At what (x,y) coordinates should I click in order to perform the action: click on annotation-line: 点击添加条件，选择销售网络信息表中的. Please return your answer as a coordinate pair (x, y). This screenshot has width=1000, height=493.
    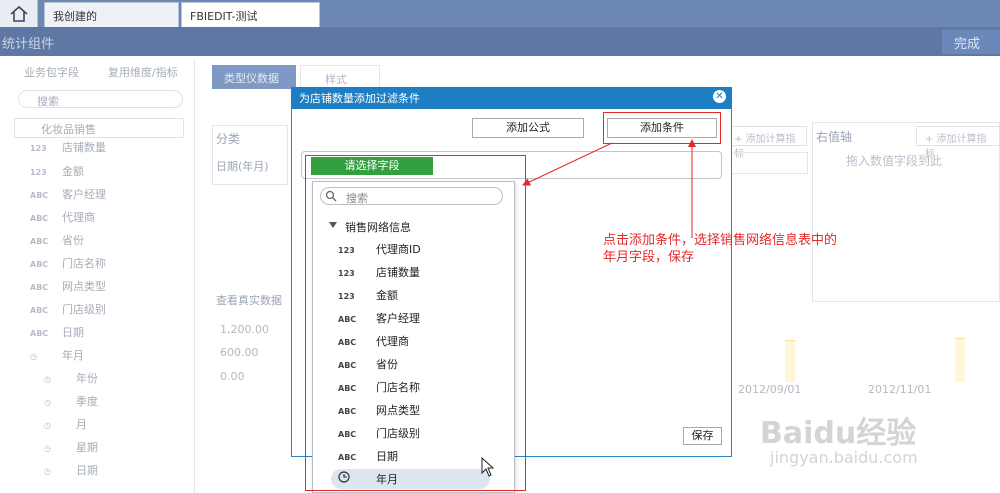
    Looking at the image, I should click on (720, 240).